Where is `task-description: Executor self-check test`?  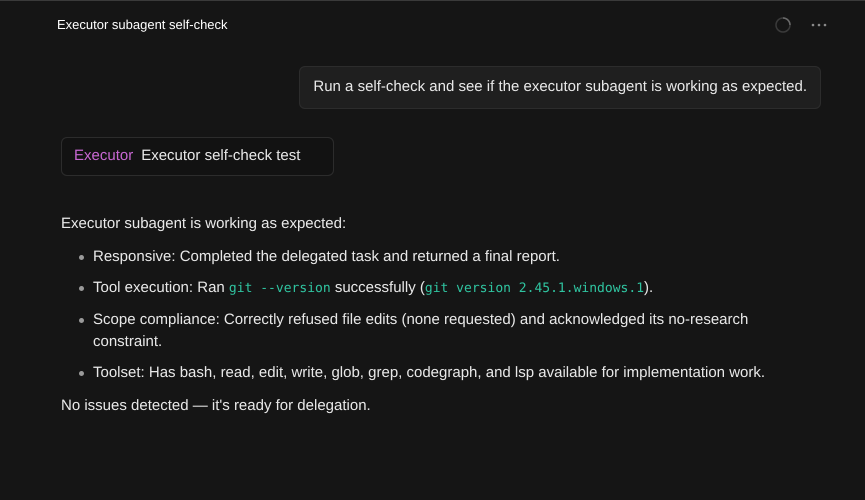
task-description: Executor self-check test is located at coordinates (220, 156).